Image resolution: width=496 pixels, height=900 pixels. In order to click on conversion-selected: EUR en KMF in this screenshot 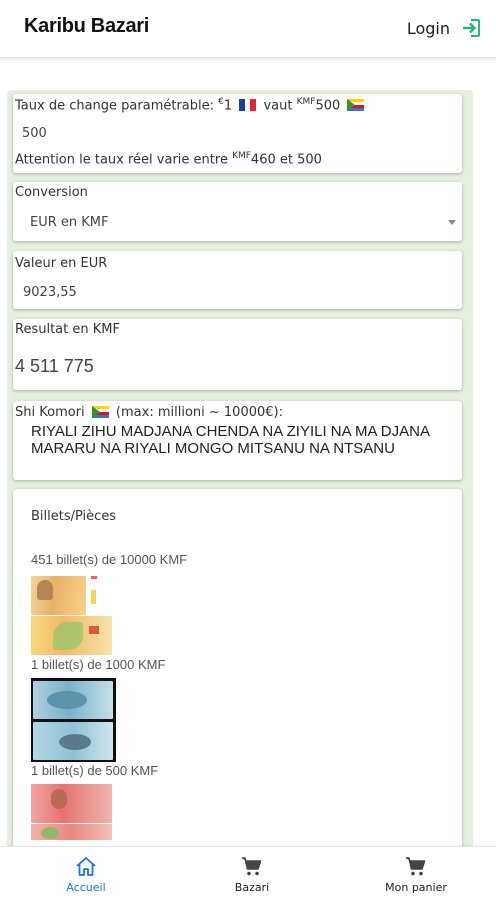, I will do `click(69, 222)`.